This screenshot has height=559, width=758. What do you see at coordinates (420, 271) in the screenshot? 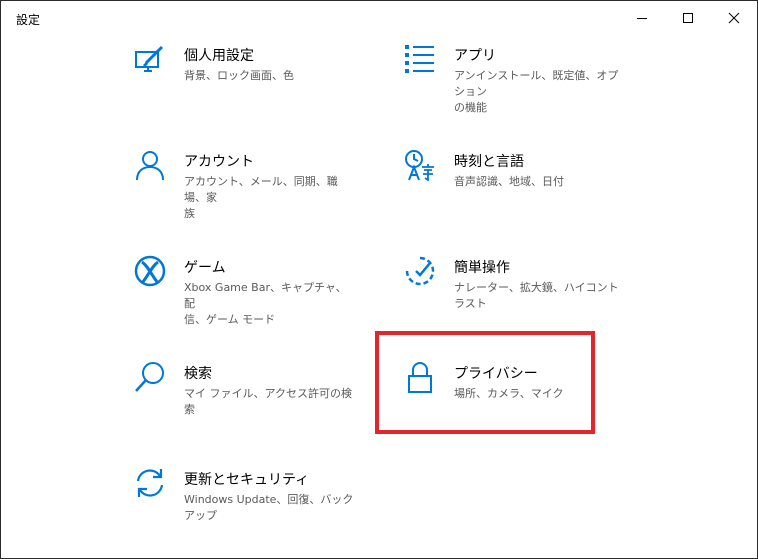
I see `ease-of-access-icon` at bounding box center [420, 271].